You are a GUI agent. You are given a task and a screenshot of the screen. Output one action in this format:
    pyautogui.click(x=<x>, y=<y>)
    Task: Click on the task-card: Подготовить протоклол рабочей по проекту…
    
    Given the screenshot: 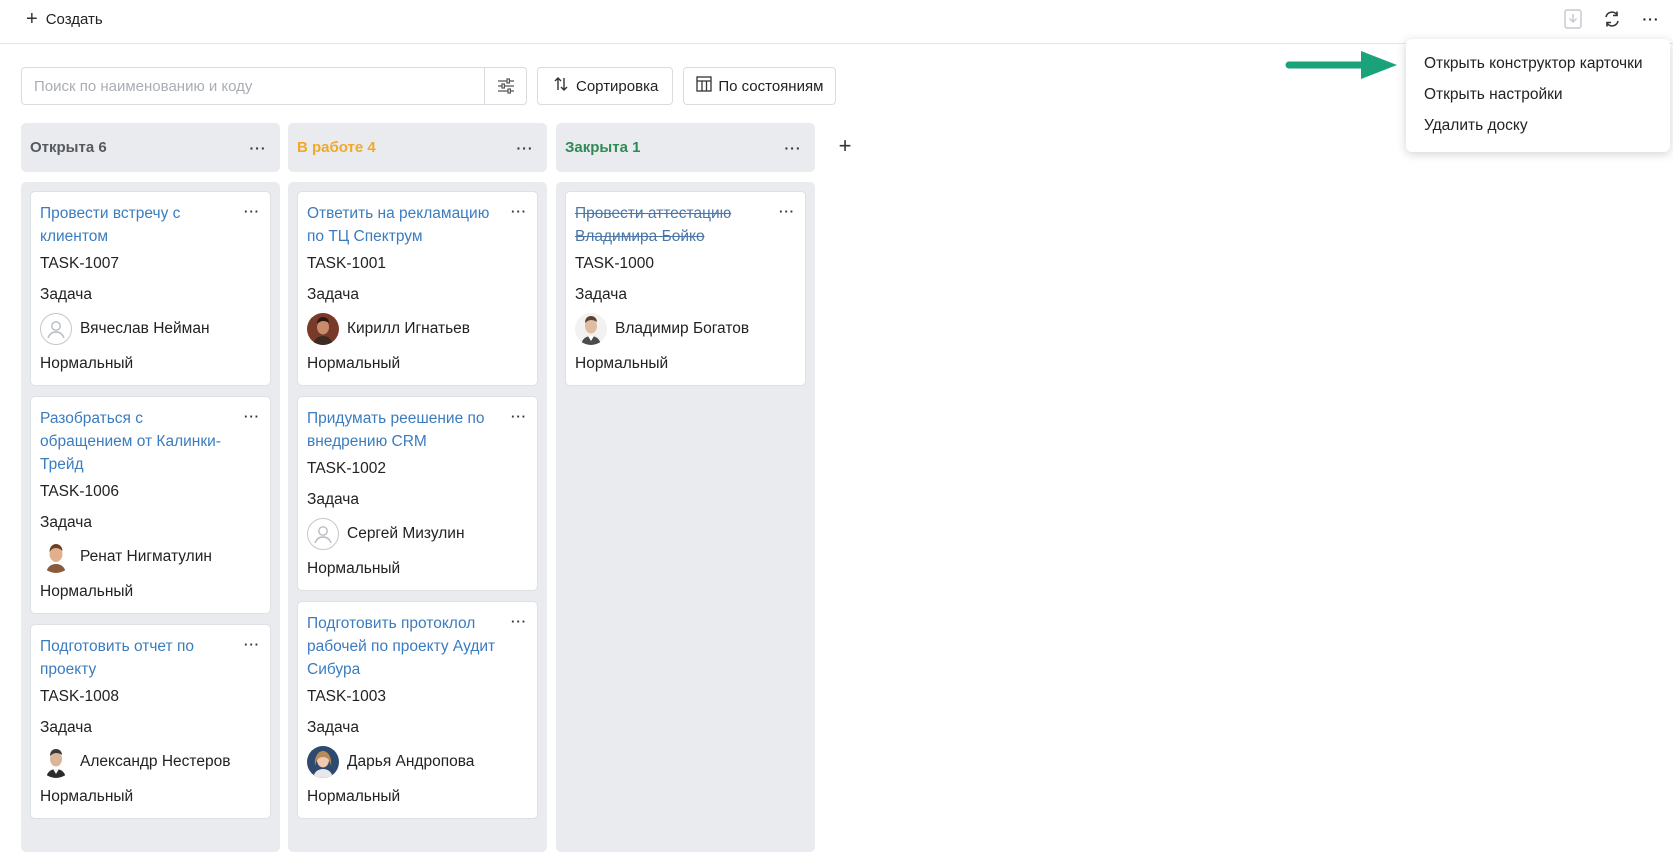 What is the action you would take?
    pyautogui.click(x=417, y=710)
    